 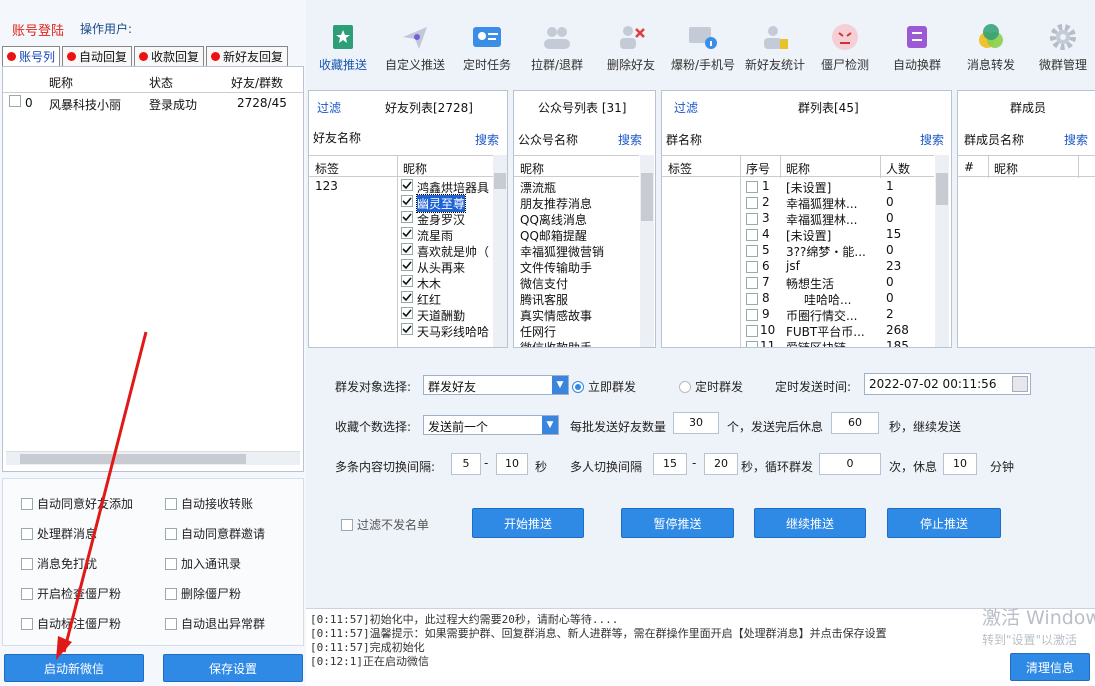 I want to click on row-checkbox, so click(x=15, y=101).